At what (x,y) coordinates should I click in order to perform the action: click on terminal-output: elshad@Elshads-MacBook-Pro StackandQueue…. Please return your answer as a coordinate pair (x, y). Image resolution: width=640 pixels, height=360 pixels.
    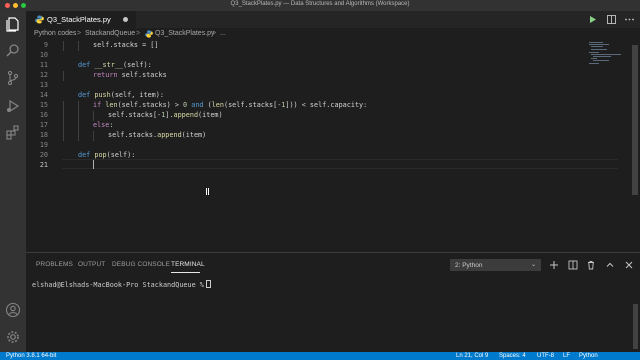
    Looking at the image, I should click on (121, 284).